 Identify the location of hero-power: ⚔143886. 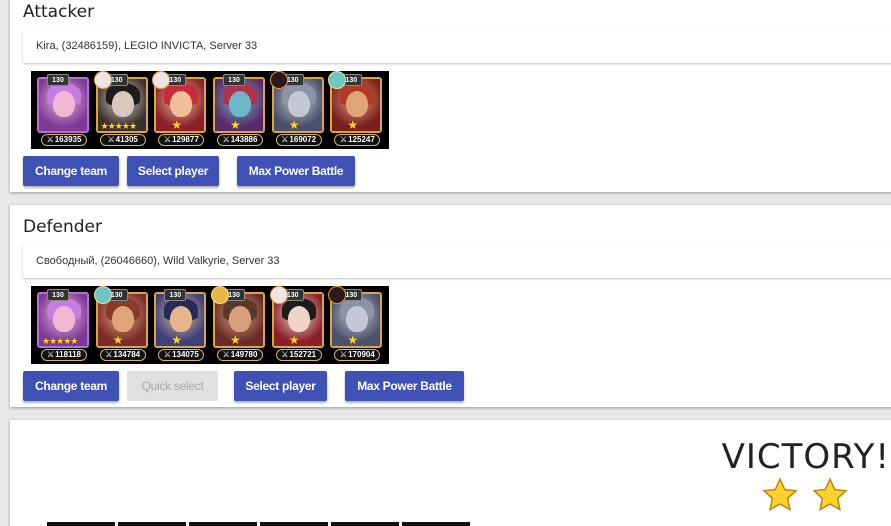
(240, 140).